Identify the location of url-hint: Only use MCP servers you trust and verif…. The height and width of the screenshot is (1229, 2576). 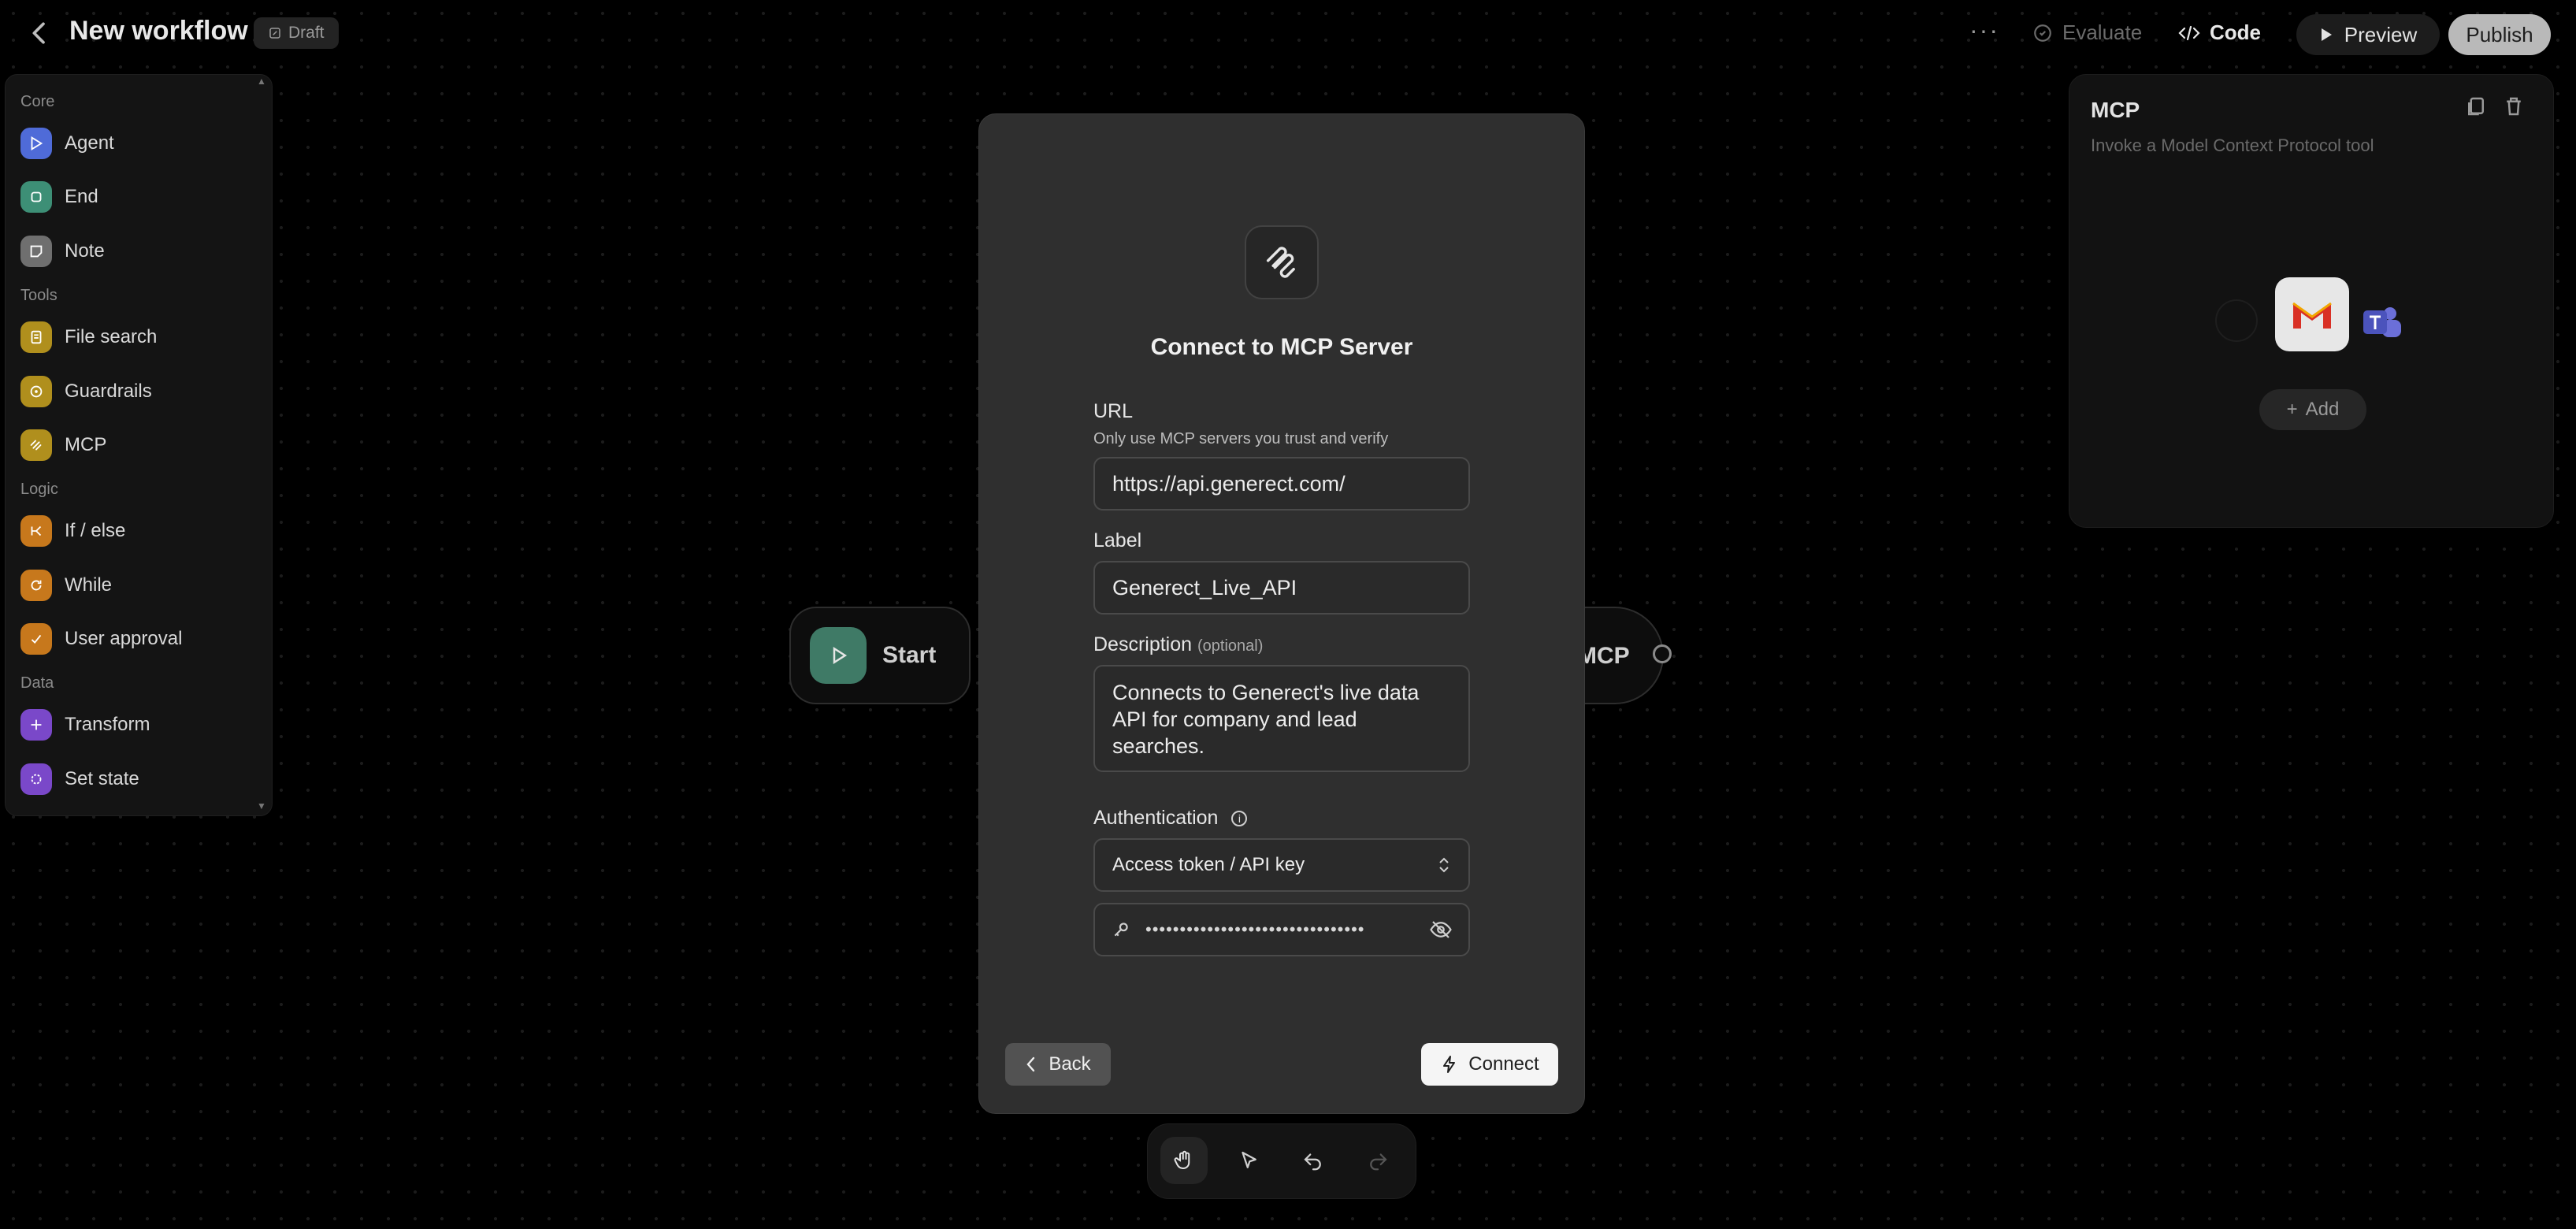
(1241, 438).